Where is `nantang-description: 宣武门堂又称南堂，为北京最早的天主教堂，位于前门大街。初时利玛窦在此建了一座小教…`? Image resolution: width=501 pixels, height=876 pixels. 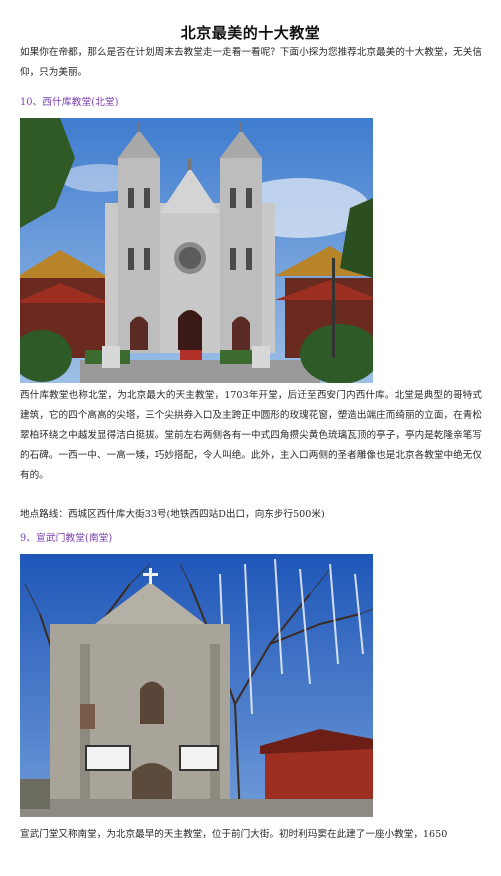 nantang-description: 宣武门堂又称南堂，为北京最早的天主教堂，位于前门大街。初时利玛窦在此建了一座小教… is located at coordinates (234, 834).